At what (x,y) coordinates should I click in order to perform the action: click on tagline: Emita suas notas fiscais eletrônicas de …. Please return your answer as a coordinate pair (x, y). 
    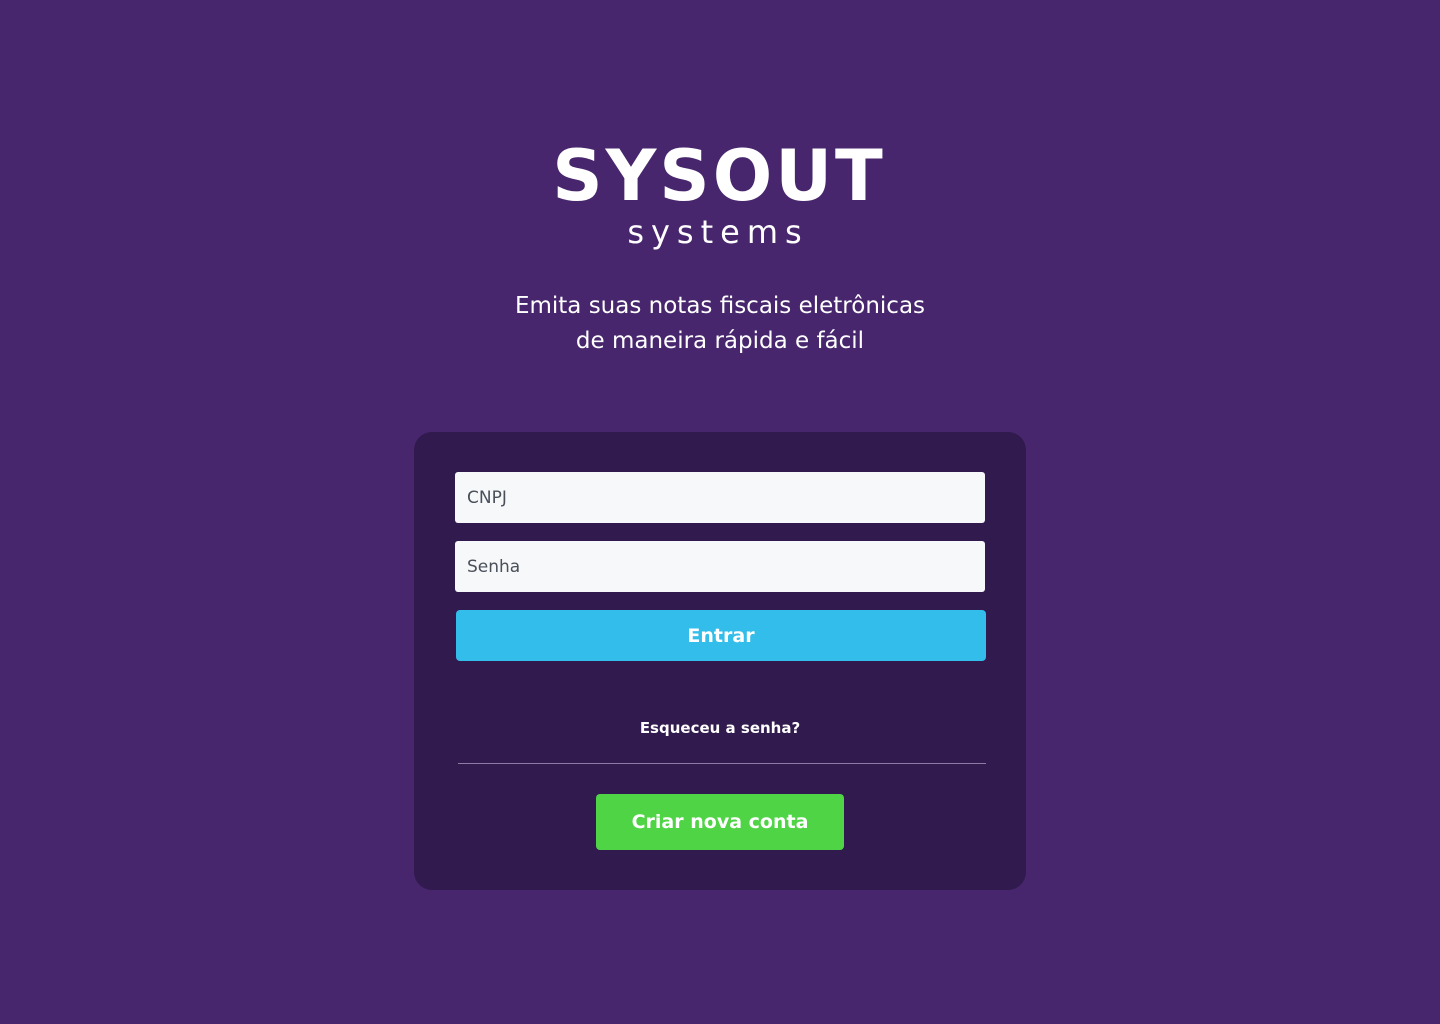
    Looking at the image, I should click on (720, 324).